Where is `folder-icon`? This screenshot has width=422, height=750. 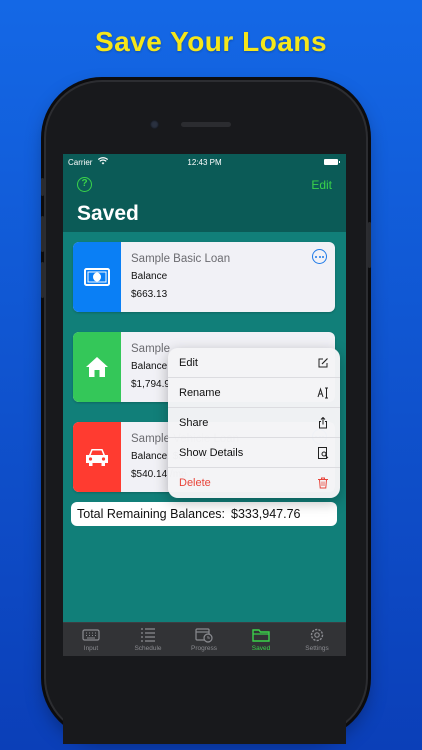 folder-icon is located at coordinates (261, 635).